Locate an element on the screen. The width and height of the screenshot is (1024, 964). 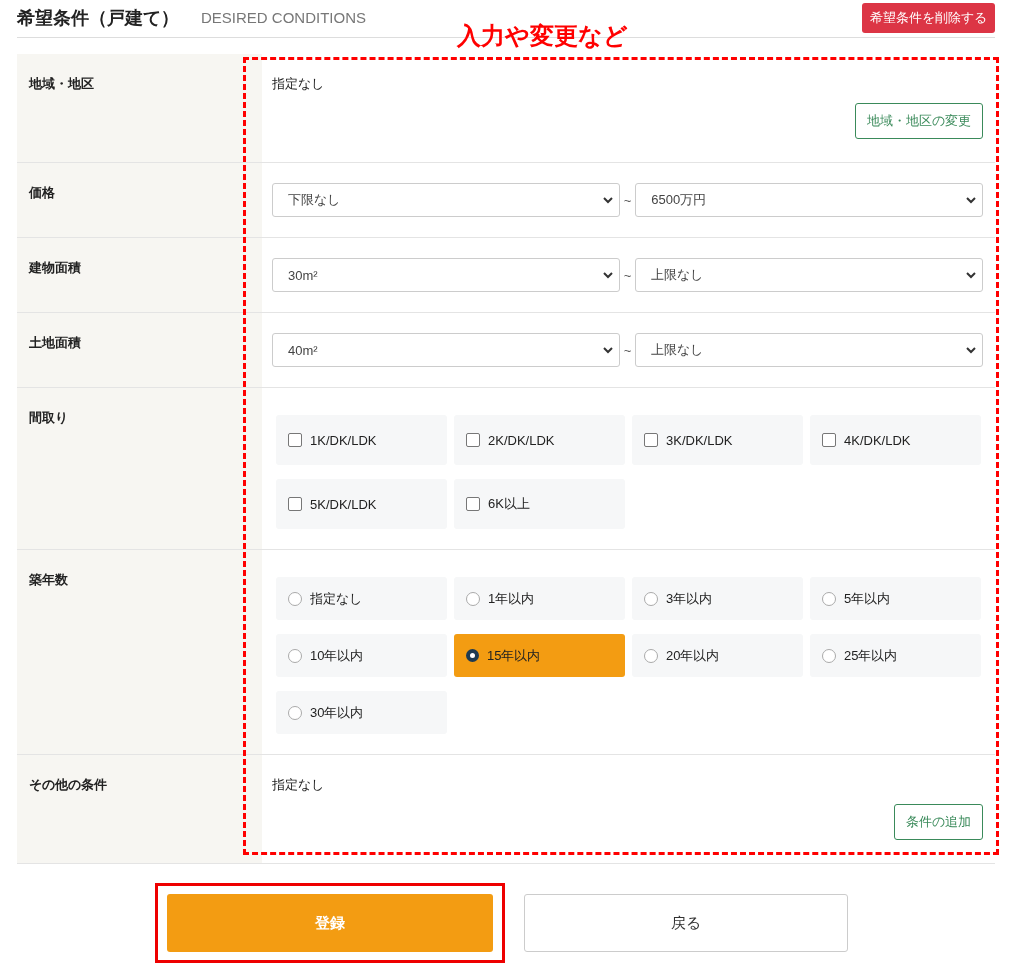
row-label: 築年数 is located at coordinates (48, 579).